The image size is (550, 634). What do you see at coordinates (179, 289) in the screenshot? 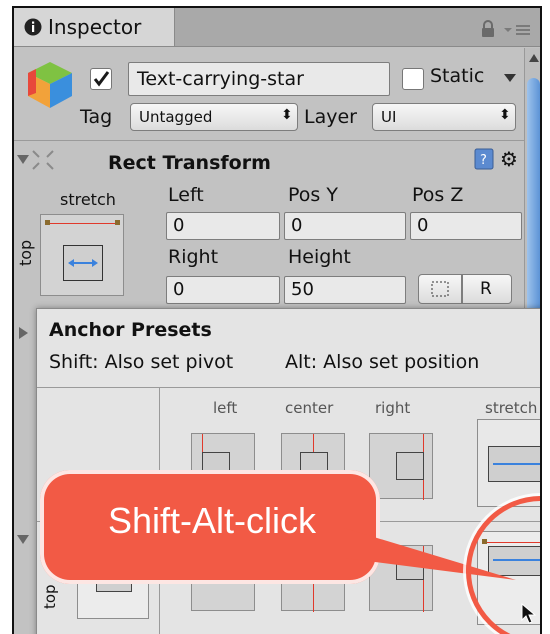
I see `right-value: 0` at bounding box center [179, 289].